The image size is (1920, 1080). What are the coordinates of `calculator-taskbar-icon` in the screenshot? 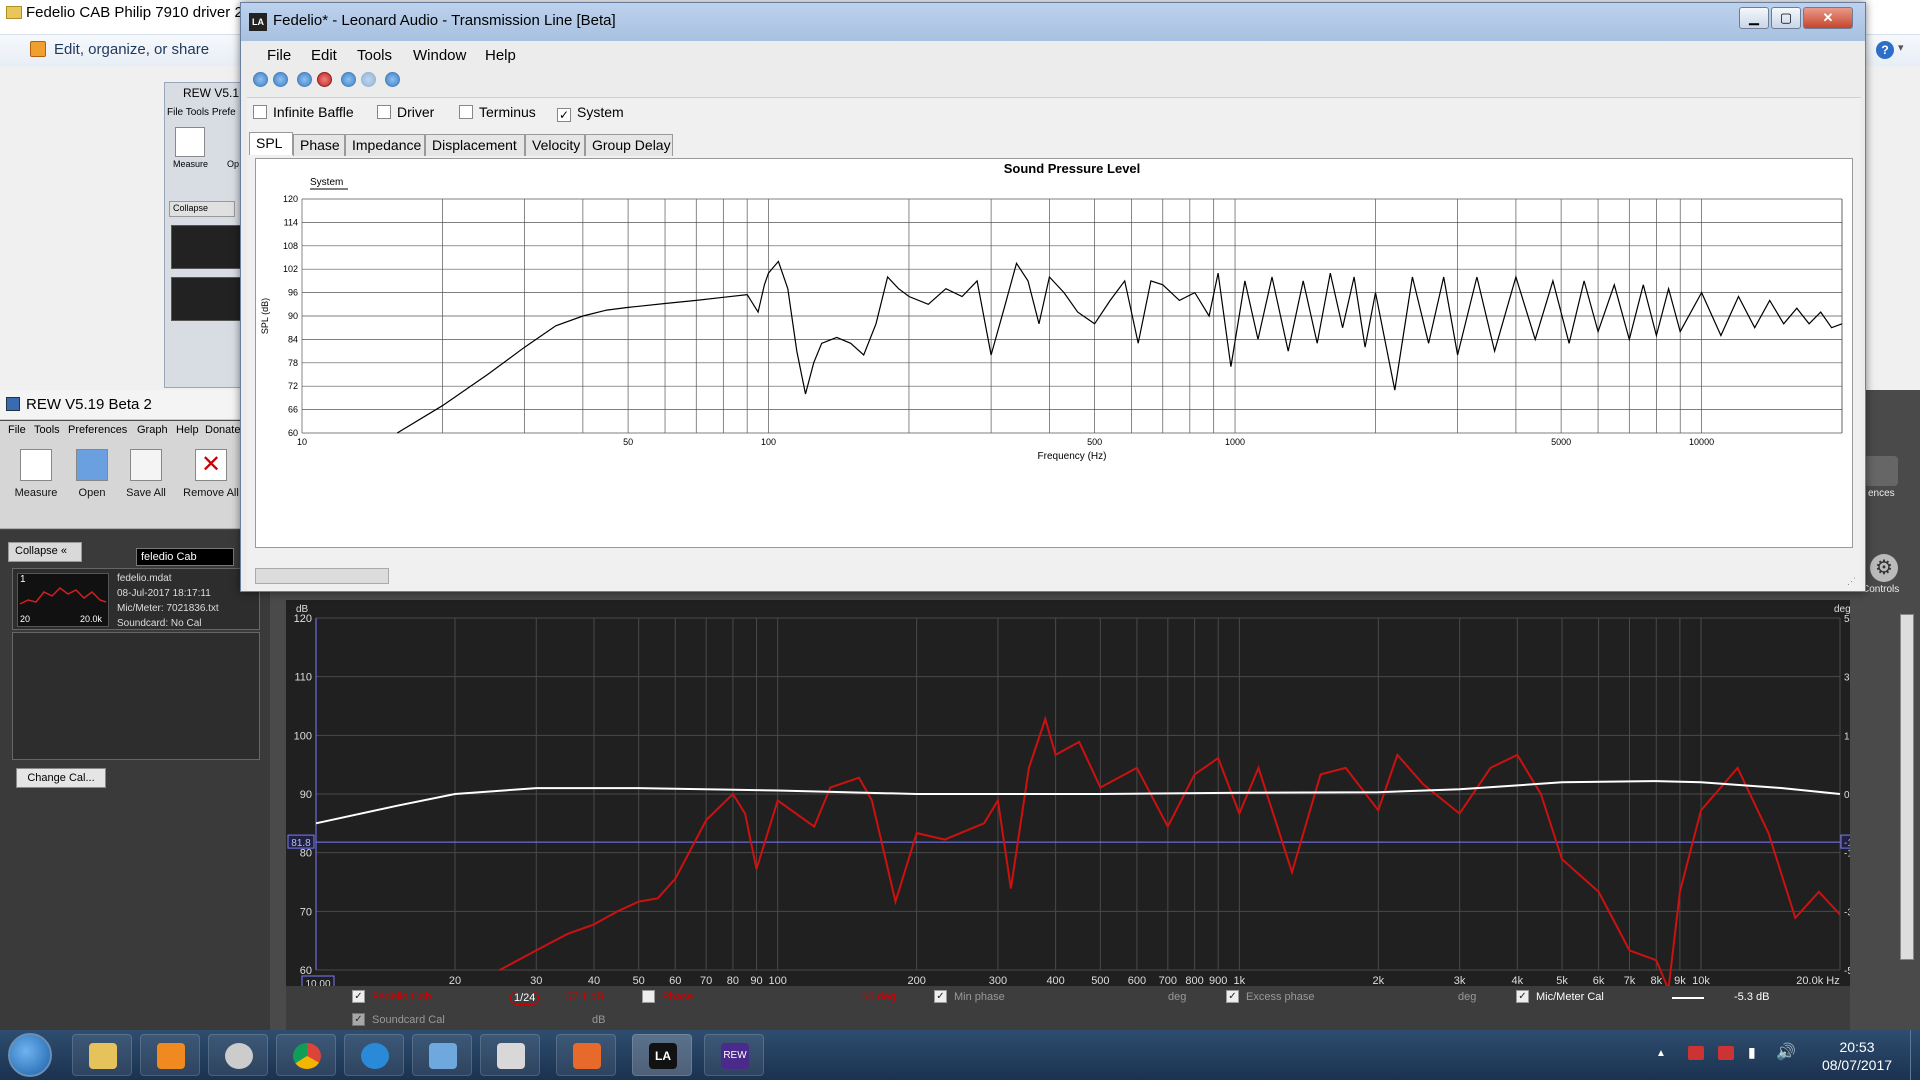 It's located at (510, 1055).